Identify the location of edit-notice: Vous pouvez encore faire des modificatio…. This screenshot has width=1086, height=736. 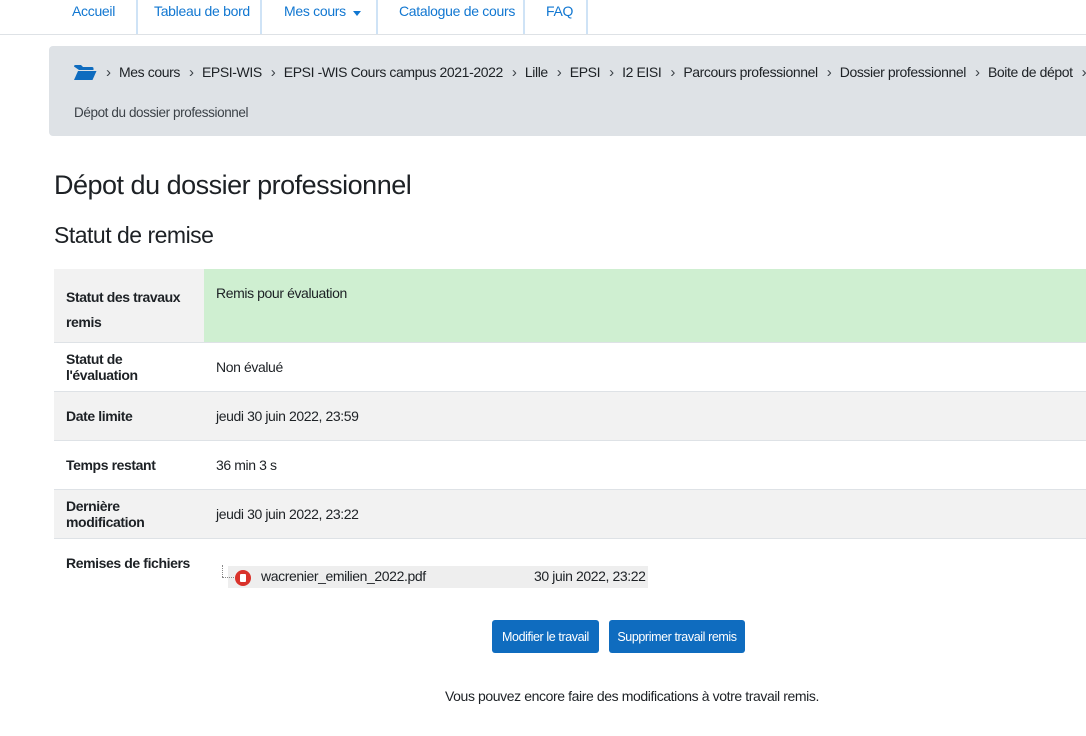
(632, 696).